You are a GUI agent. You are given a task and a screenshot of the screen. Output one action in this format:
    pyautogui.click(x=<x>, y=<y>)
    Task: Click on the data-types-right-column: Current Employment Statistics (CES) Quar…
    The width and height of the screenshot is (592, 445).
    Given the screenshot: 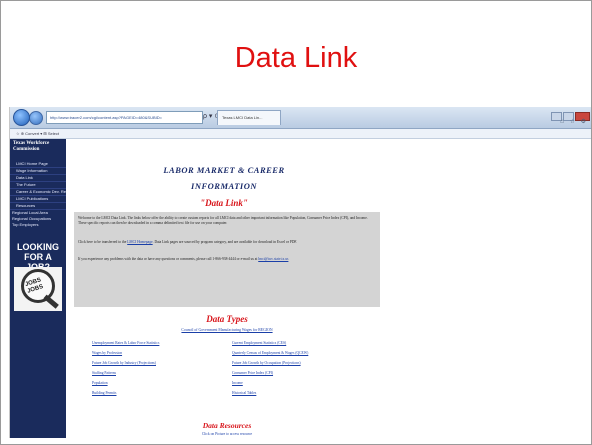 What is the action you would take?
    pyautogui.click(x=270, y=368)
    